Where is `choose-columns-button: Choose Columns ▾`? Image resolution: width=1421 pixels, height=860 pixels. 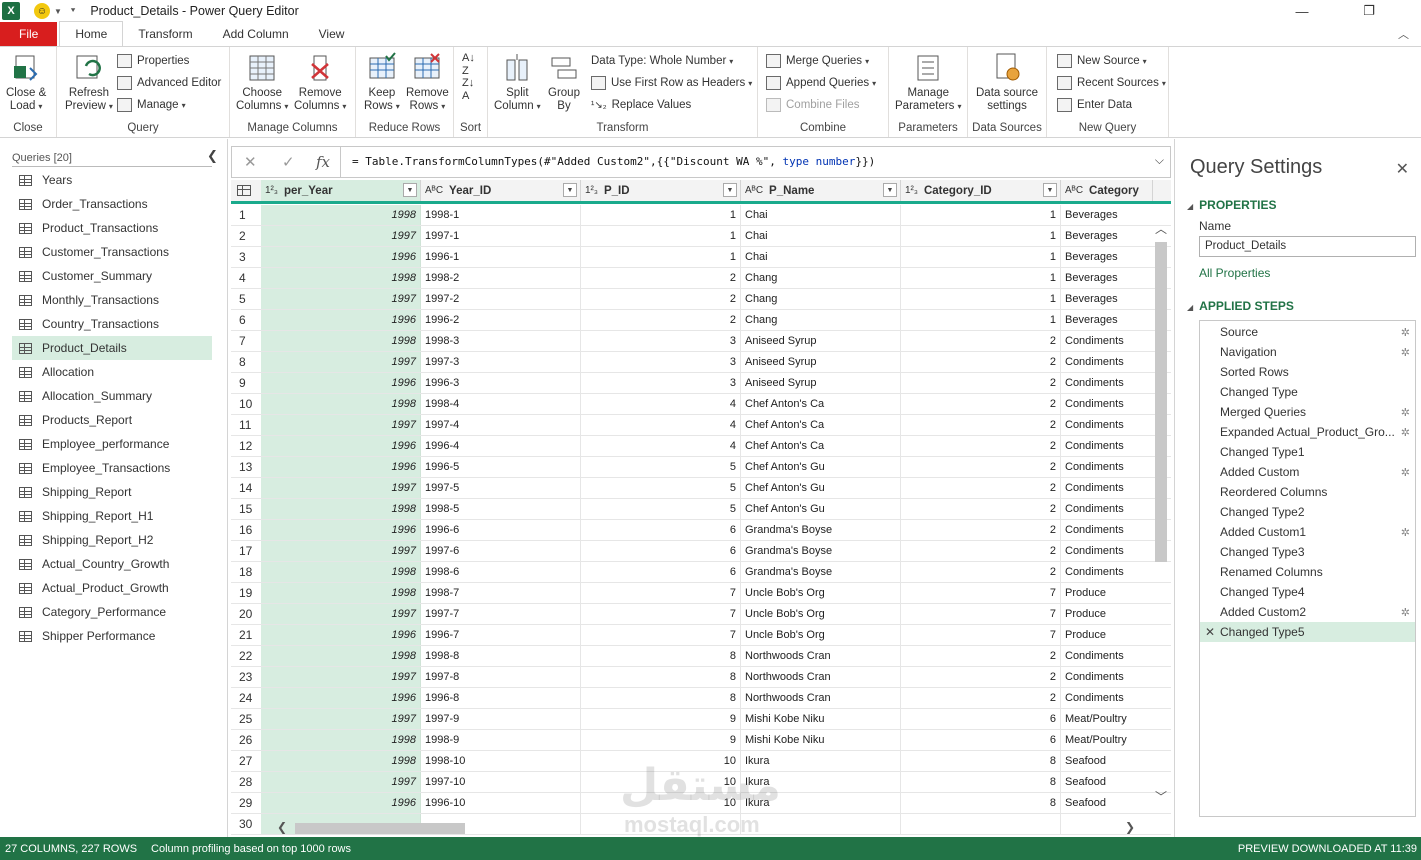
choose-columns-button: Choose Columns ▾ is located at coordinates (262, 82).